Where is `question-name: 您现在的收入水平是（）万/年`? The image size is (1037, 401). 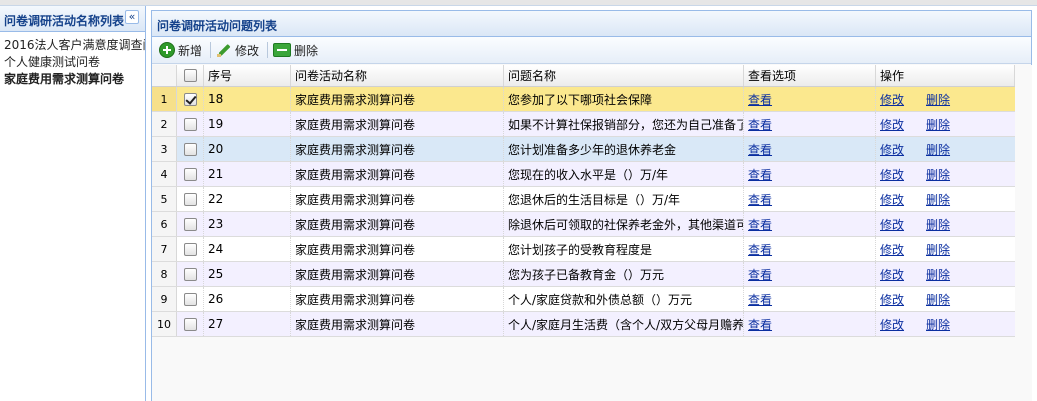 question-name: 您现在的收入水平是（）万/年 is located at coordinates (624, 174).